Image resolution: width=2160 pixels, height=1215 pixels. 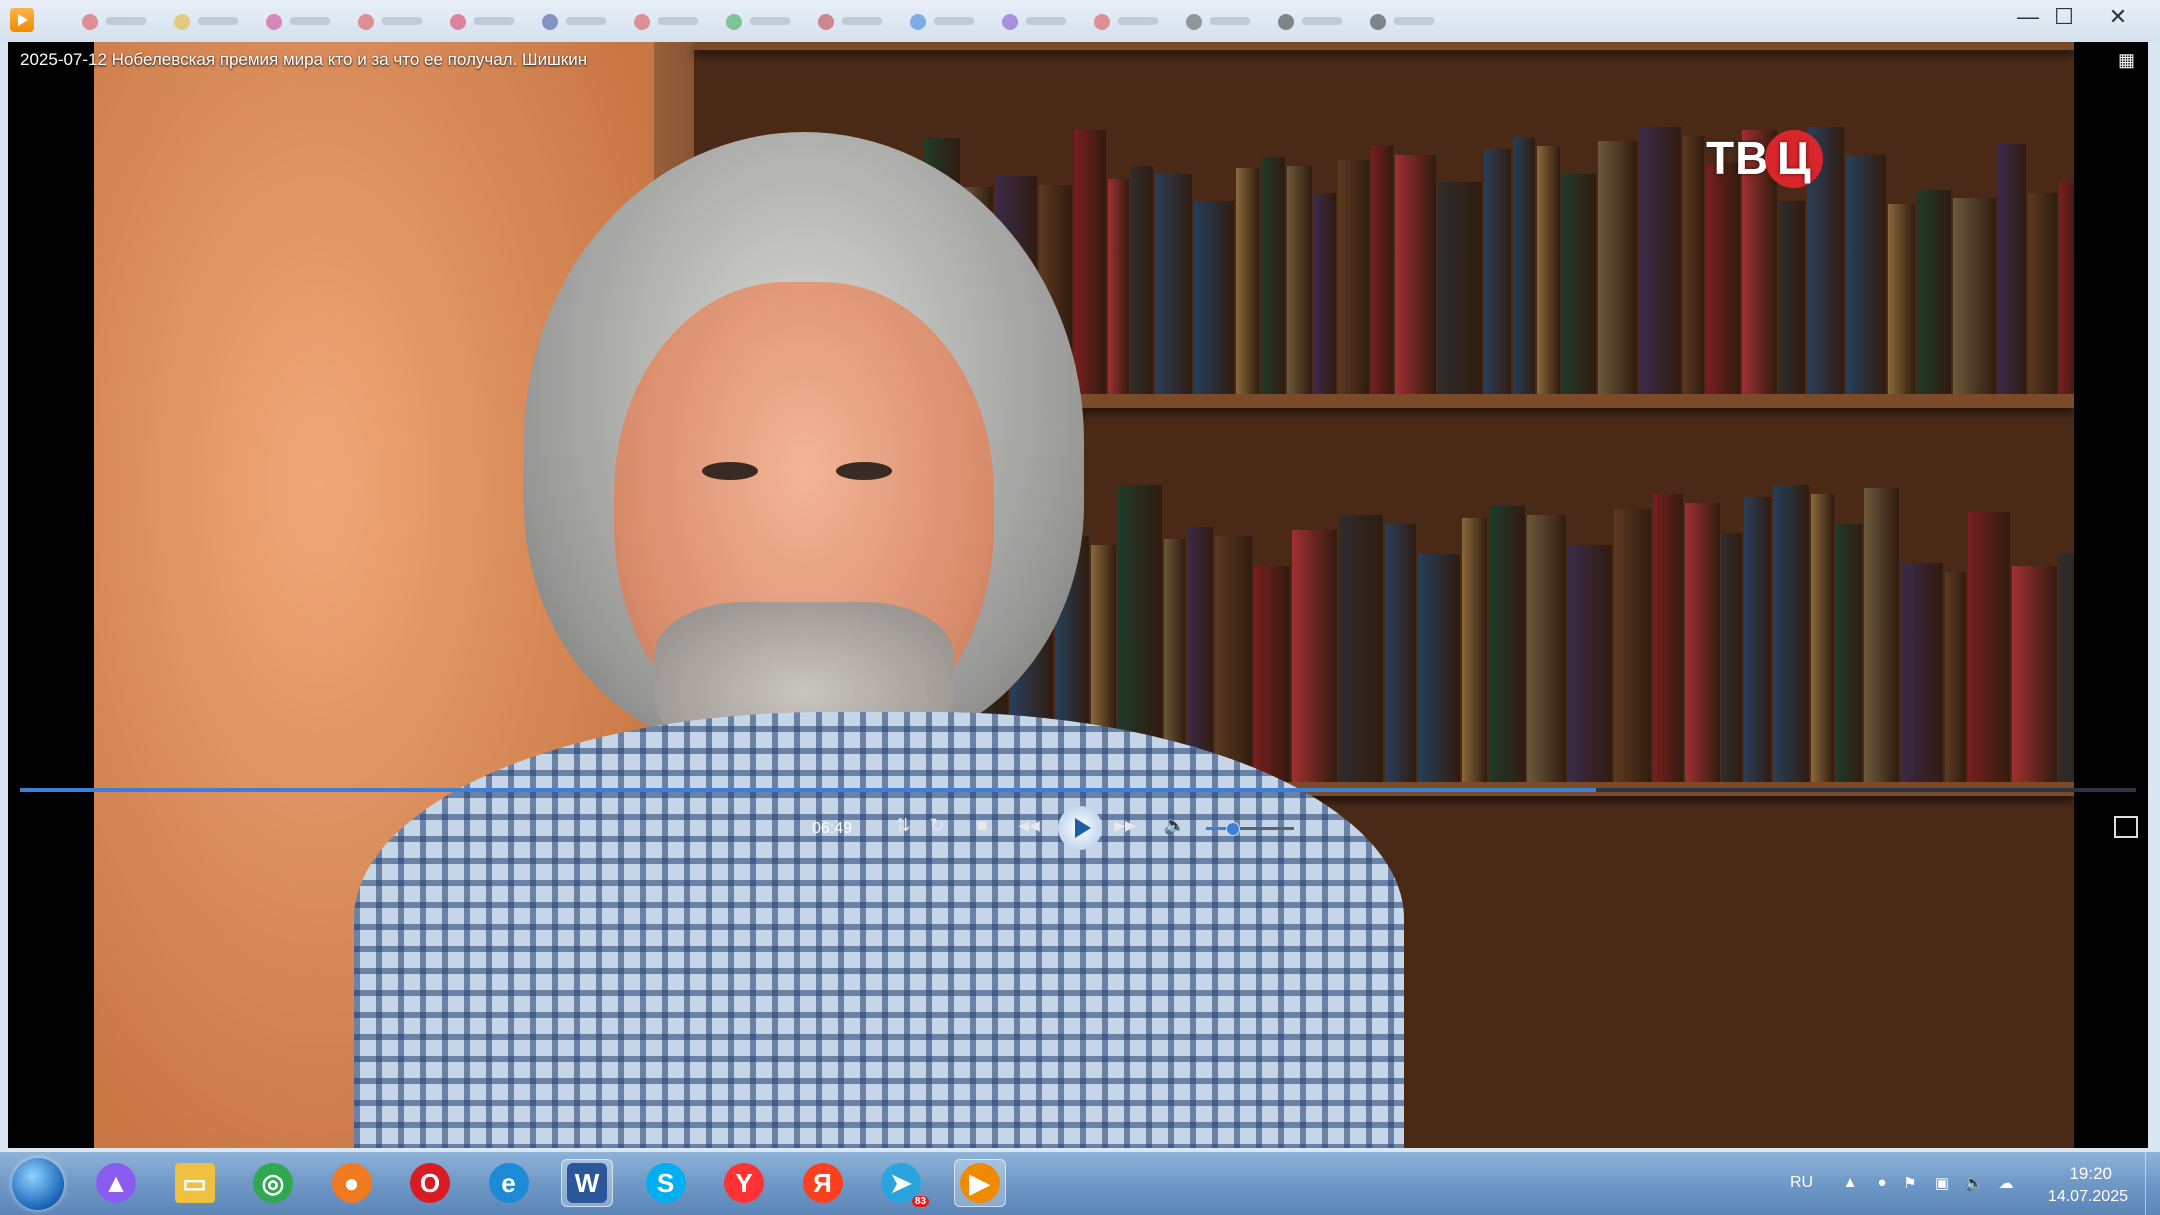 I want to click on taskbar-word-icon: W, so click(x=587, y=1183).